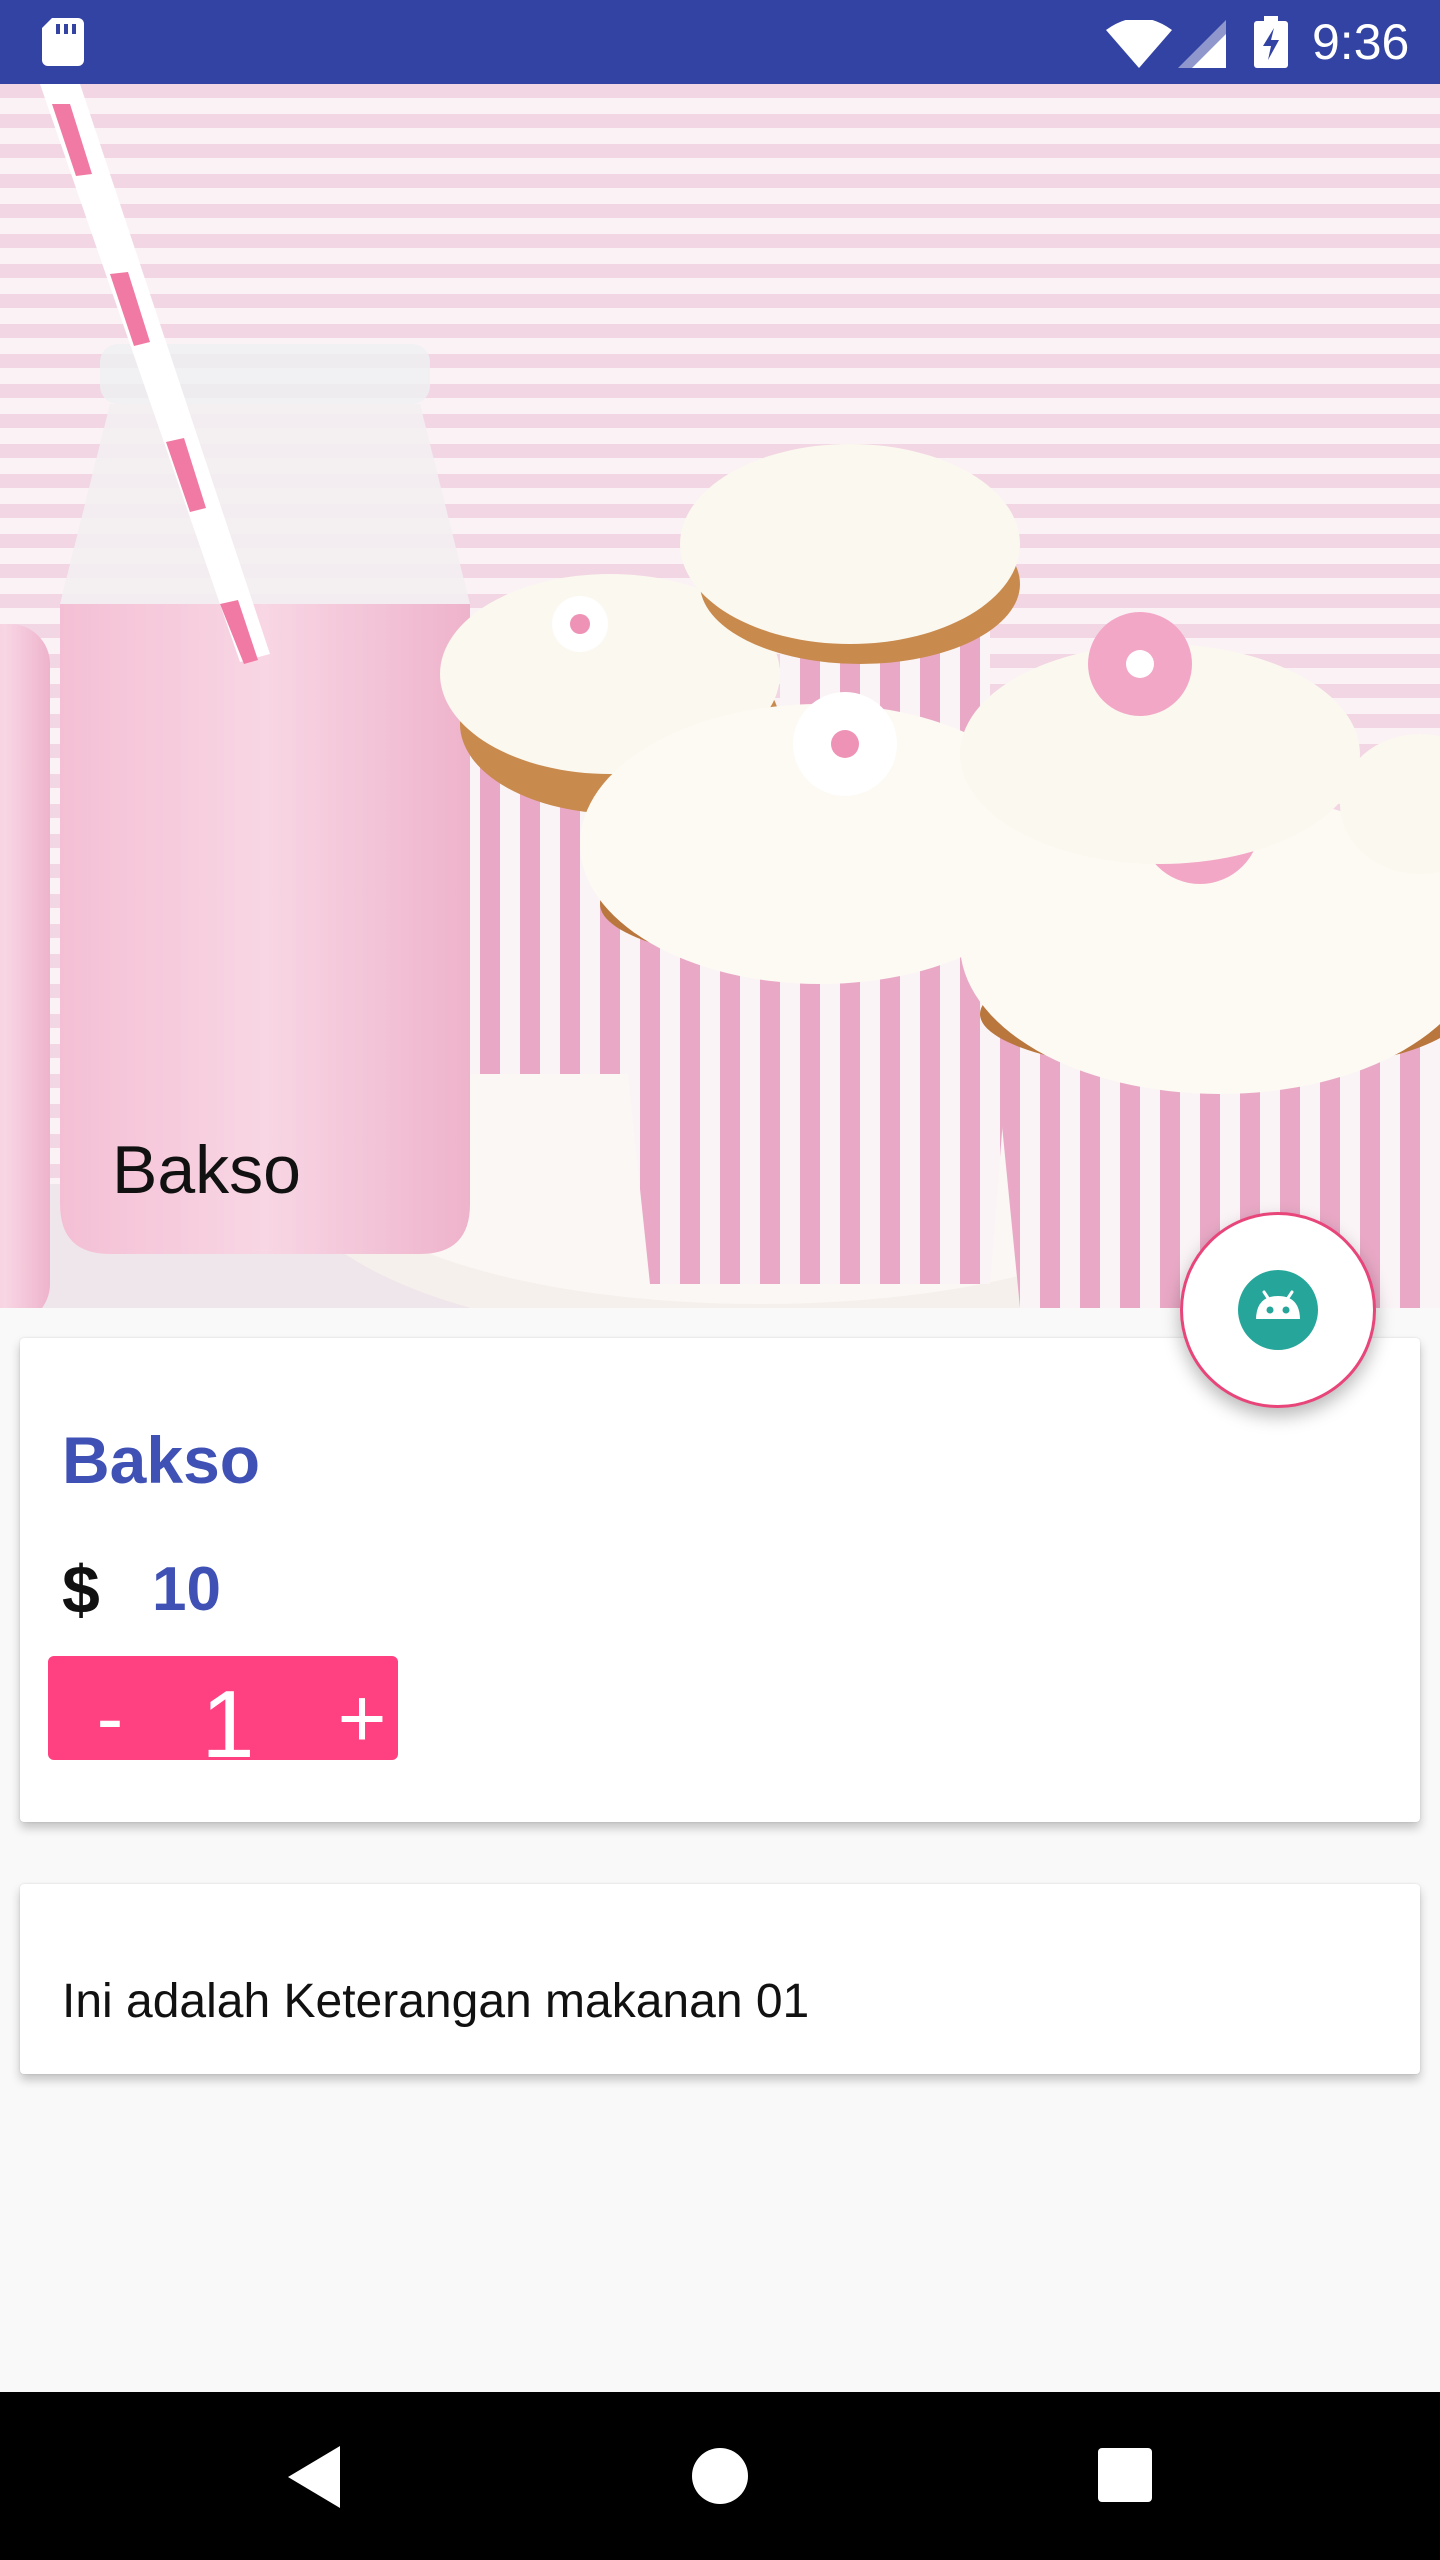  Describe the element at coordinates (186, 1589) in the screenshot. I see `product-price: 10` at that location.